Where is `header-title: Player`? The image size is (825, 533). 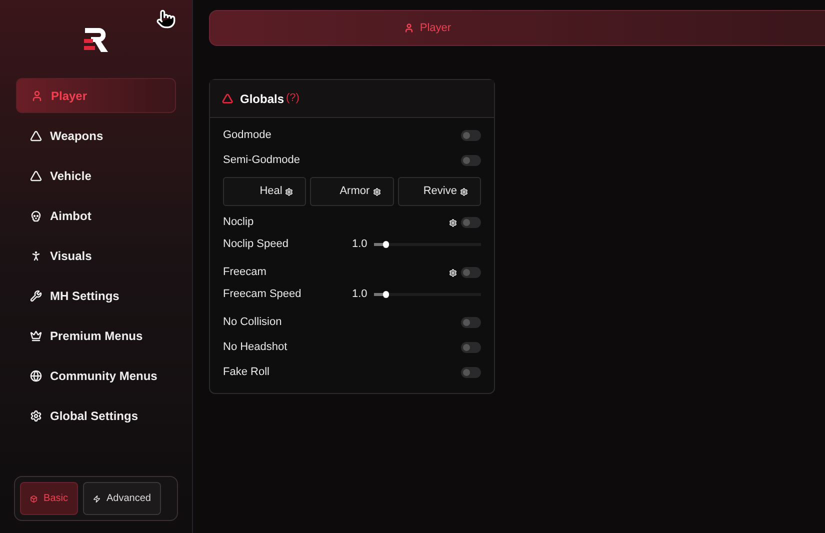 header-title: Player is located at coordinates (436, 28).